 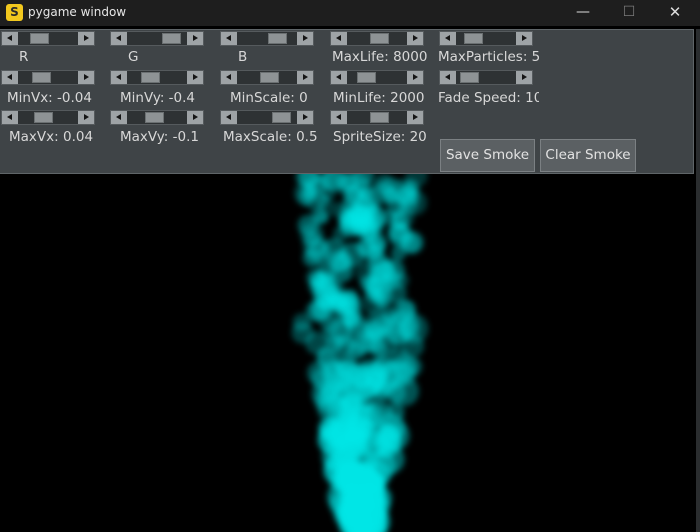 I want to click on r-slider-thumb, so click(x=40, y=38).